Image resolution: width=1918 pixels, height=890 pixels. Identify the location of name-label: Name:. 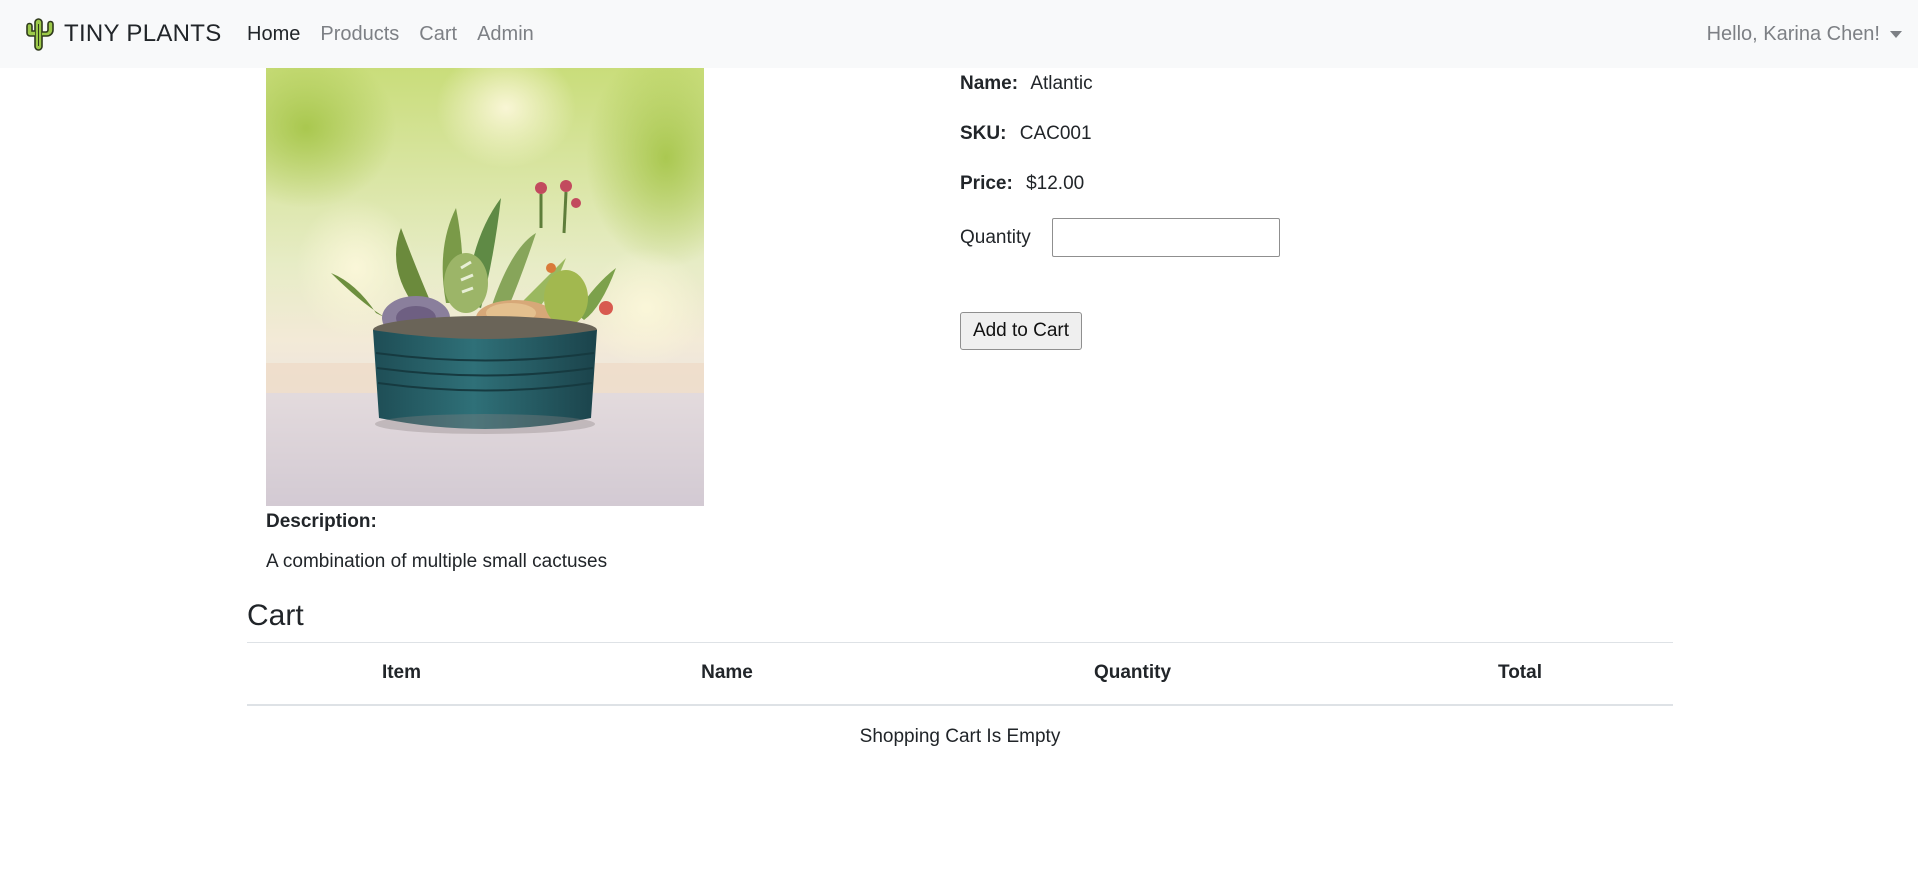
(989, 83).